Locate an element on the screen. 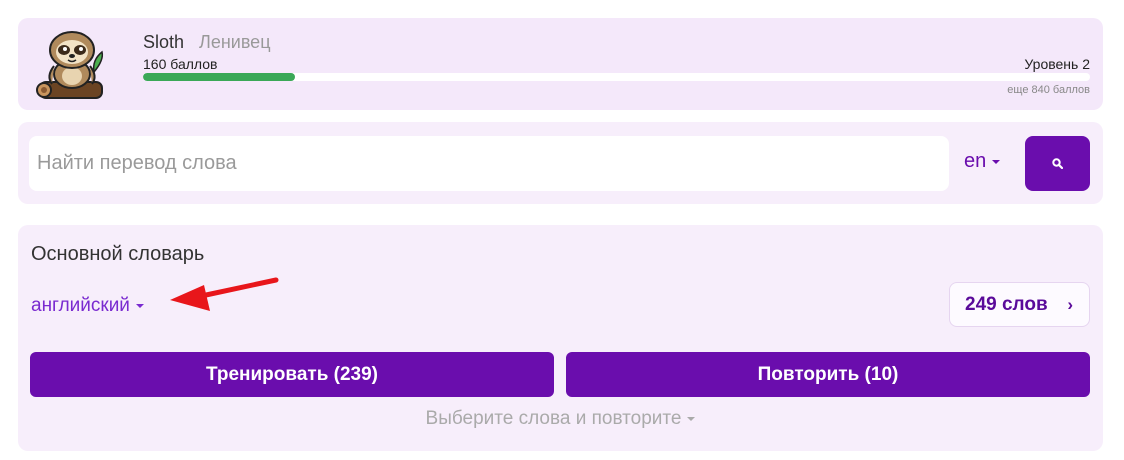 Image resolution: width=1124 pixels, height=460 pixels. search-icon is located at coordinates (1057, 163).